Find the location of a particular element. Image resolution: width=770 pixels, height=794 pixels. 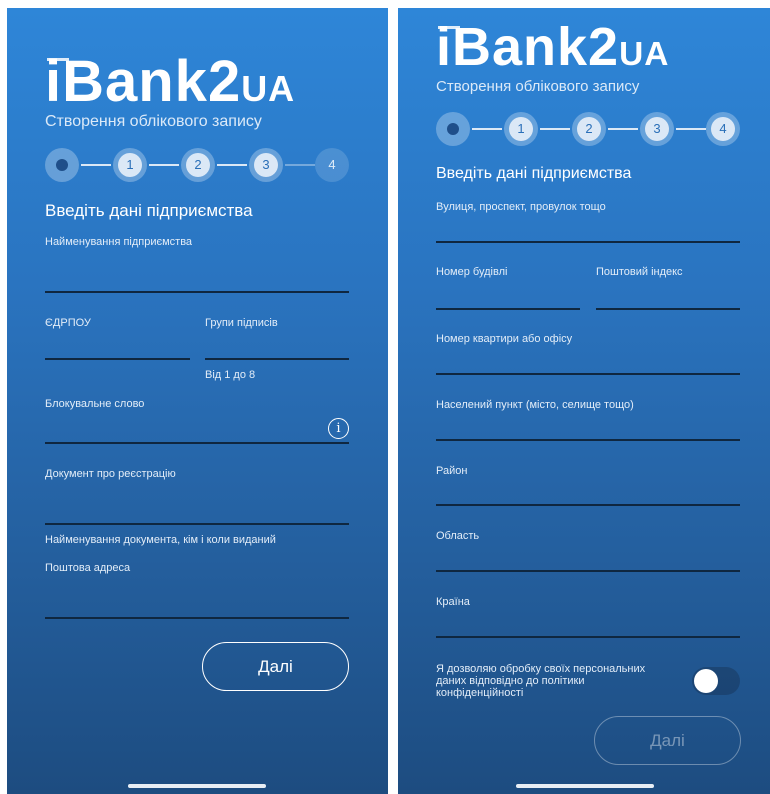

district-field is located at coordinates (588, 505).